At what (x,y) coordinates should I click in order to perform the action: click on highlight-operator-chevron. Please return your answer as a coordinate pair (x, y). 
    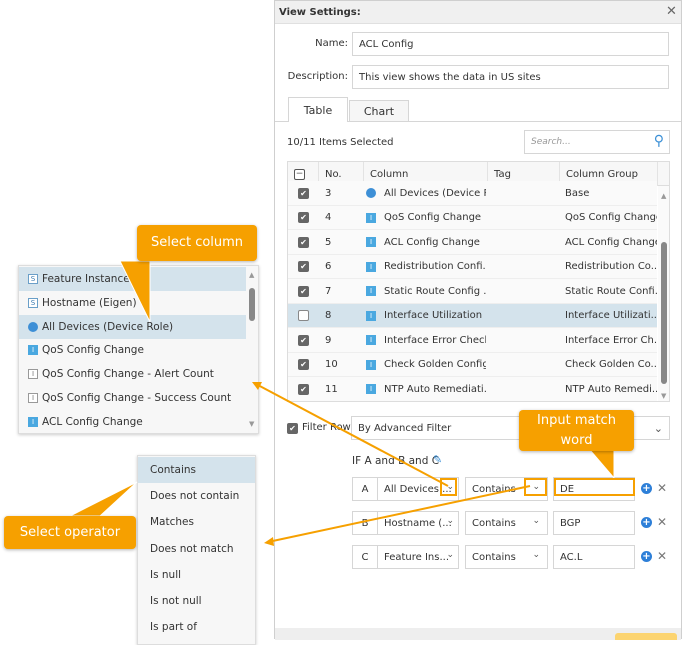
    Looking at the image, I should click on (535, 487).